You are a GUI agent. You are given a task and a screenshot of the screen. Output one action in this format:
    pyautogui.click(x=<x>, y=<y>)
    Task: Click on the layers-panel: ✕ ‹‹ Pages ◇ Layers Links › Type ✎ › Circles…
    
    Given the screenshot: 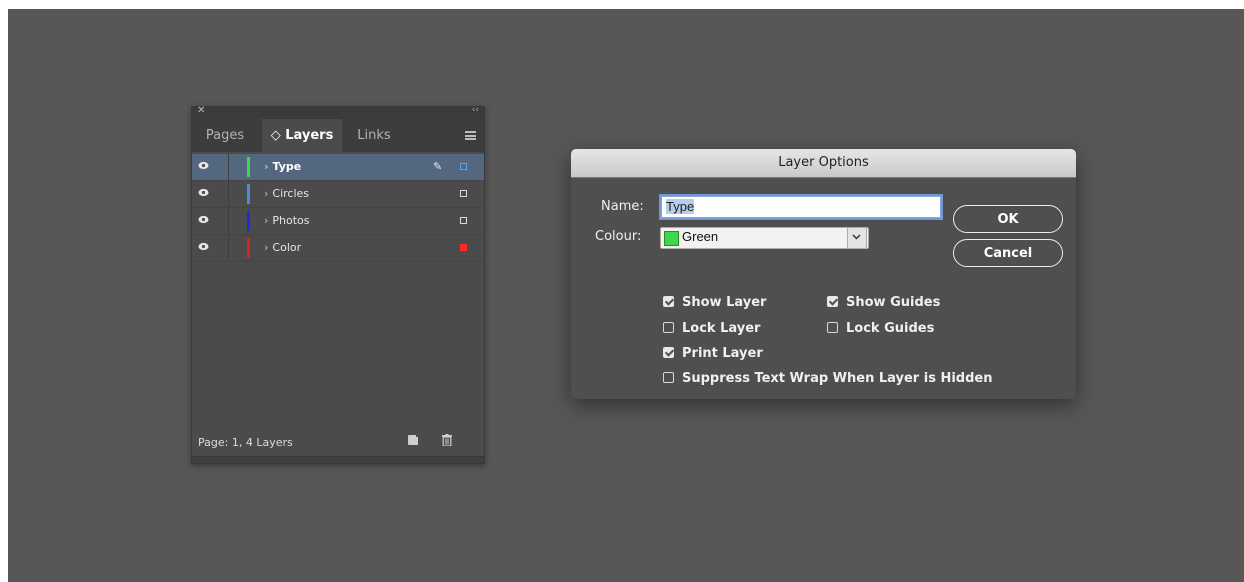 What is the action you would take?
    pyautogui.click(x=338, y=284)
    